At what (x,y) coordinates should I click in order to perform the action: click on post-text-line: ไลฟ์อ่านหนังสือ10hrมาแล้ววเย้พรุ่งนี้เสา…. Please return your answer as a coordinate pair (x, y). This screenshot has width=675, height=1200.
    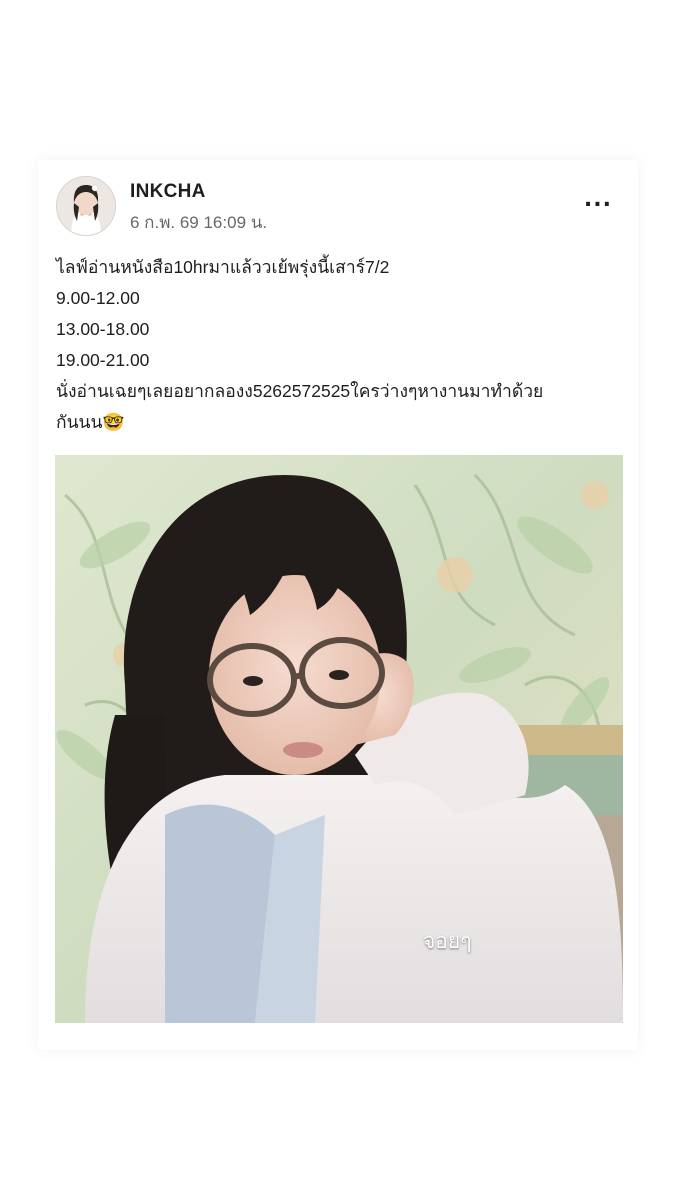
    Looking at the image, I should click on (223, 267).